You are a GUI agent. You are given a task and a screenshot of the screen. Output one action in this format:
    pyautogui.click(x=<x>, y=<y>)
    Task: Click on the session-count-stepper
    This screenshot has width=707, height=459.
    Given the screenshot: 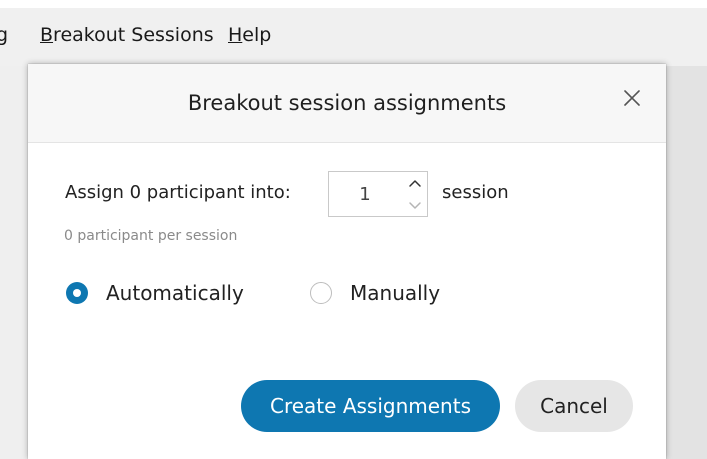 What is the action you would take?
    pyautogui.click(x=378, y=194)
    